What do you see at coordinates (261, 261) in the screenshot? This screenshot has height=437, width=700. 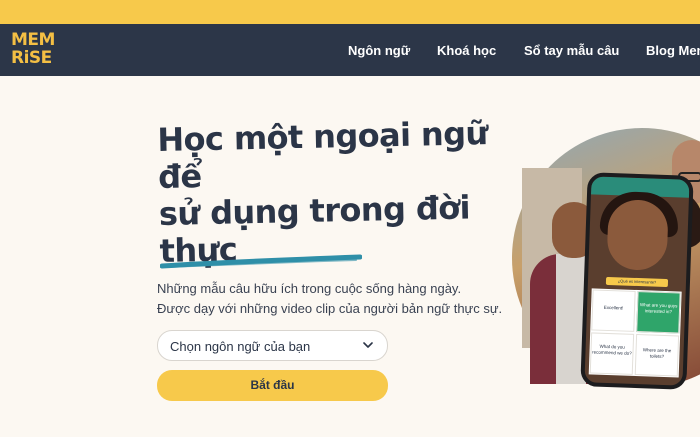 I see `brush-underline` at bounding box center [261, 261].